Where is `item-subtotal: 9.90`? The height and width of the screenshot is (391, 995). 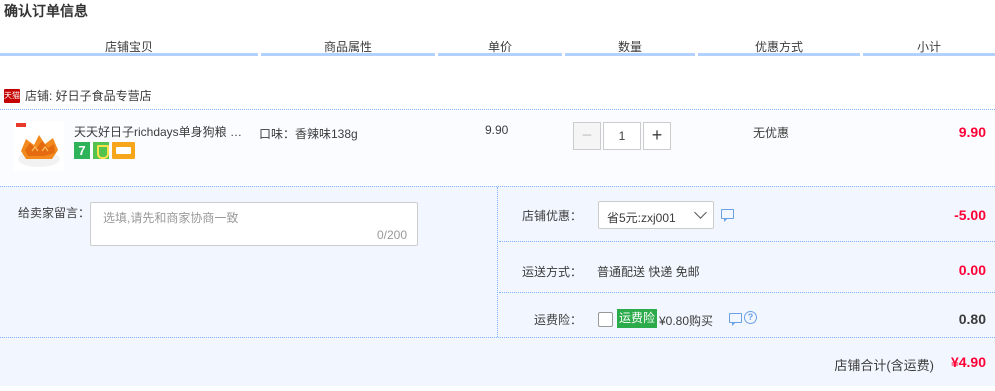 item-subtotal: 9.90 is located at coordinates (972, 132).